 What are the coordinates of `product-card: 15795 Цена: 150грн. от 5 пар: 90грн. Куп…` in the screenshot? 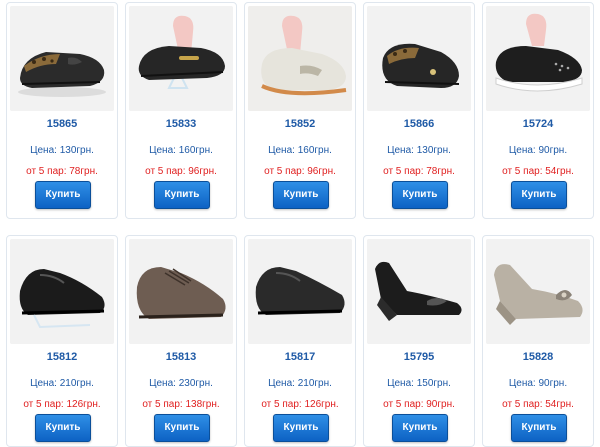 It's located at (419, 341).